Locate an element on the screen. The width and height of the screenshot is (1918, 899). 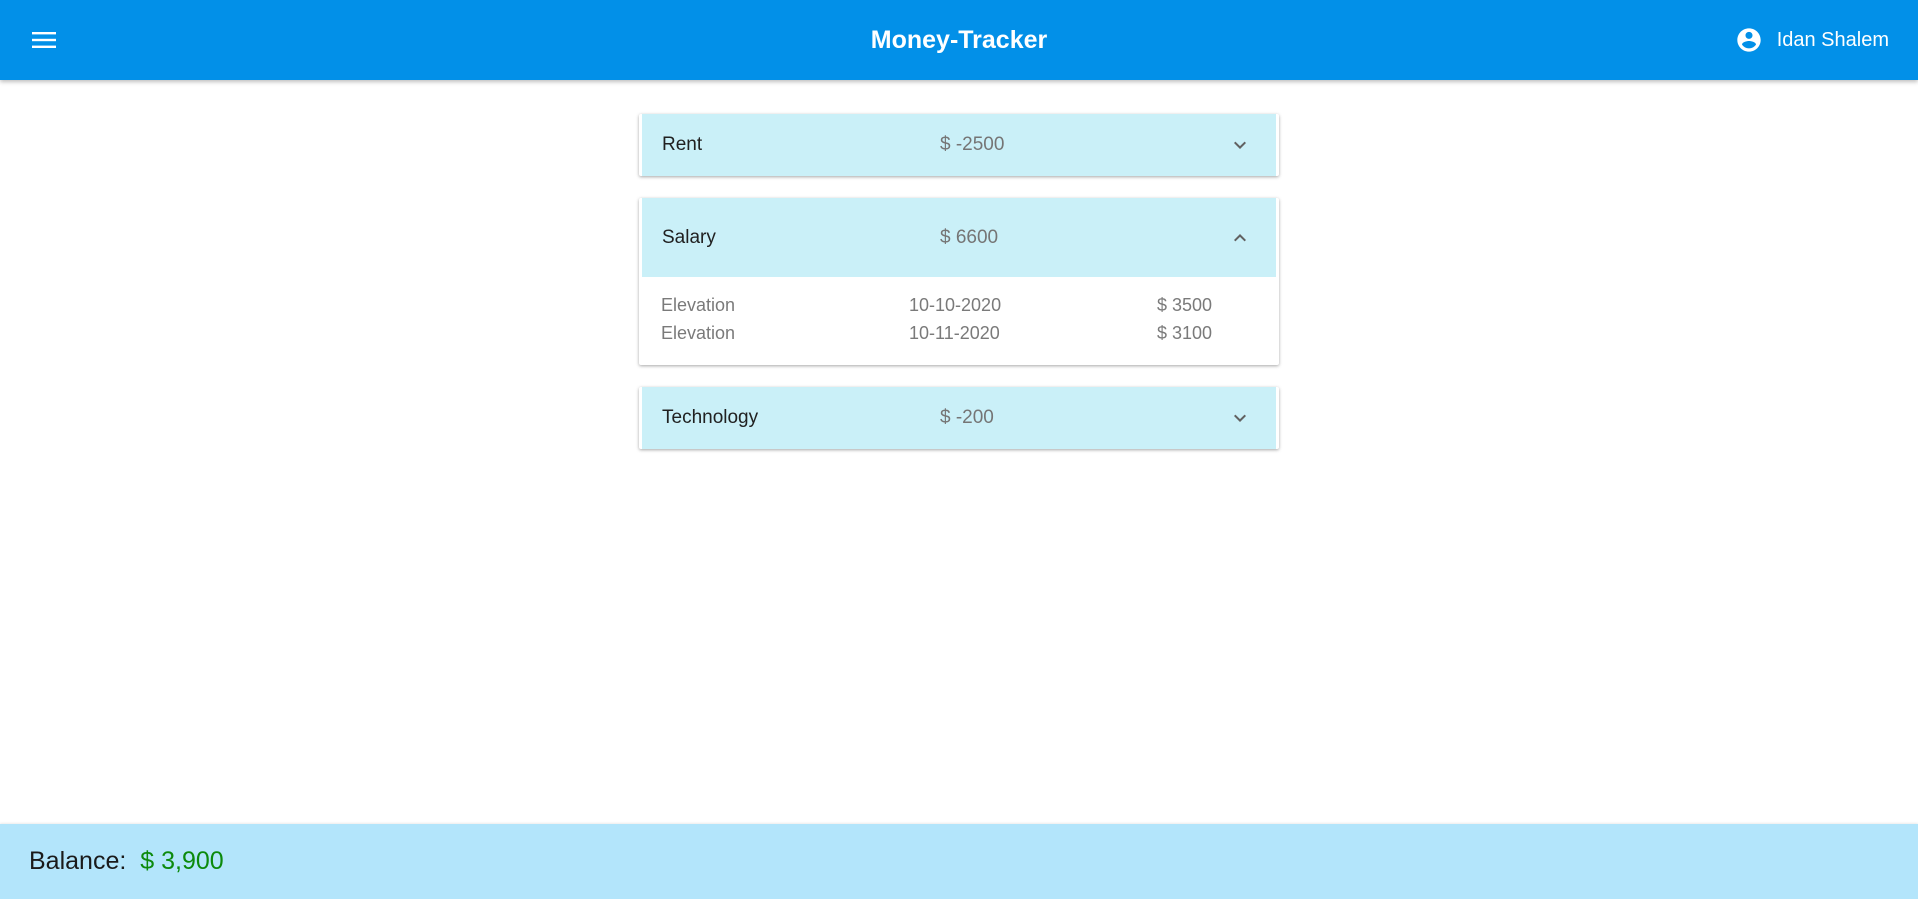
balance-label: Balance: is located at coordinates (78, 861).